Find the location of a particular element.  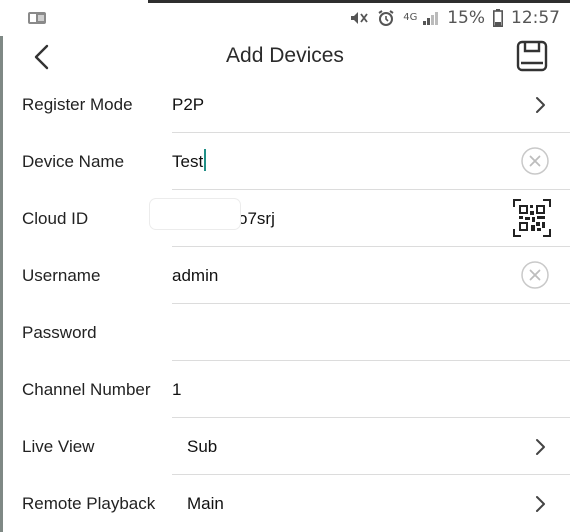

password-row: Password is located at coordinates (285, 332).